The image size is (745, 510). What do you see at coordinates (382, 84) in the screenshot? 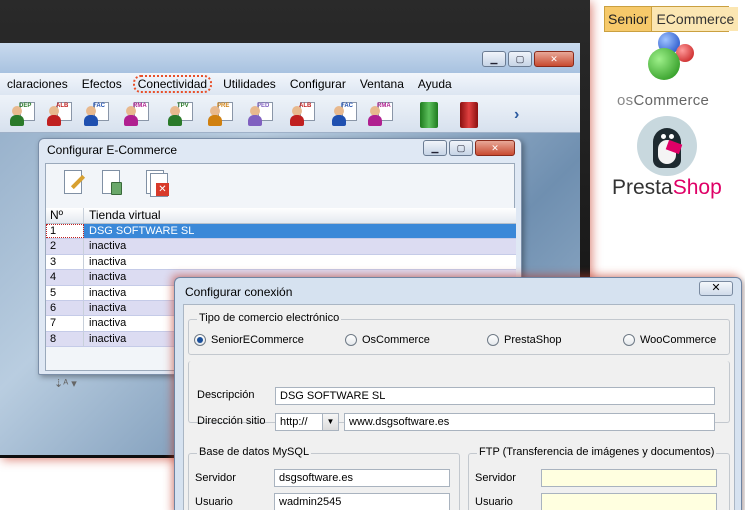
I see `menu-ventana: Ventana` at bounding box center [382, 84].